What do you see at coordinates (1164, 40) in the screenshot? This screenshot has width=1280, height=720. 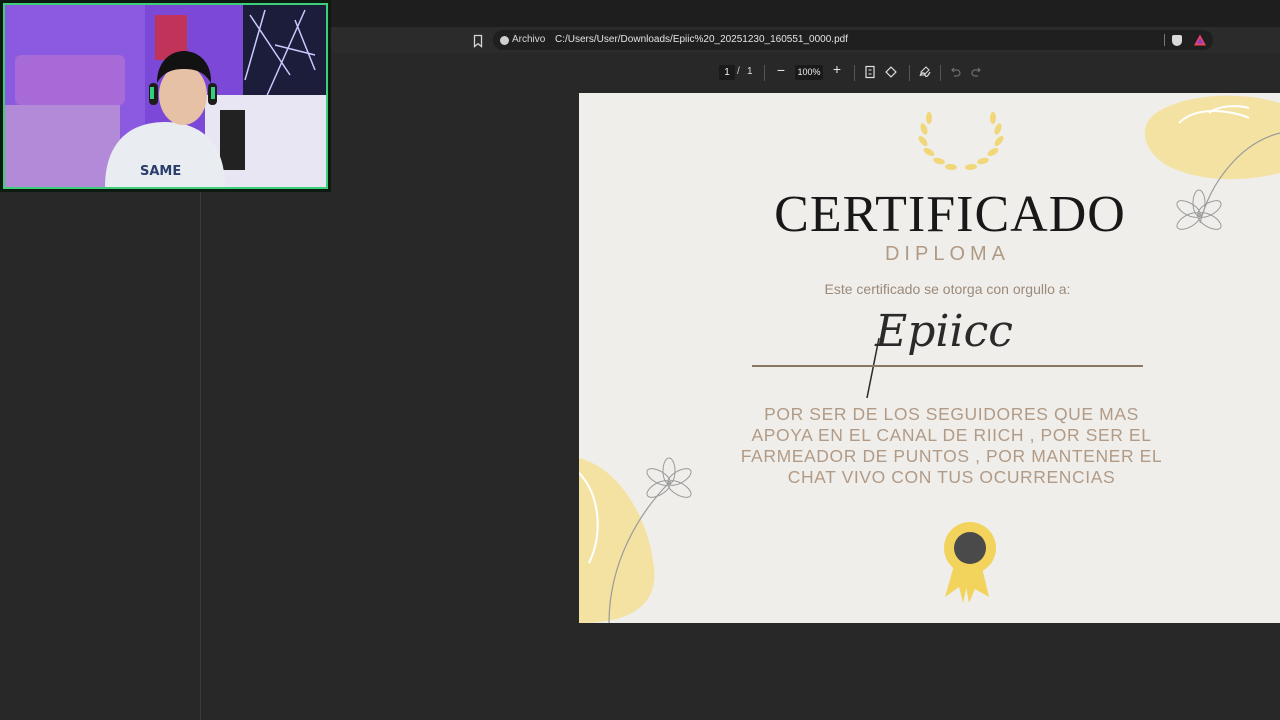 I see `omnibox-divider` at bounding box center [1164, 40].